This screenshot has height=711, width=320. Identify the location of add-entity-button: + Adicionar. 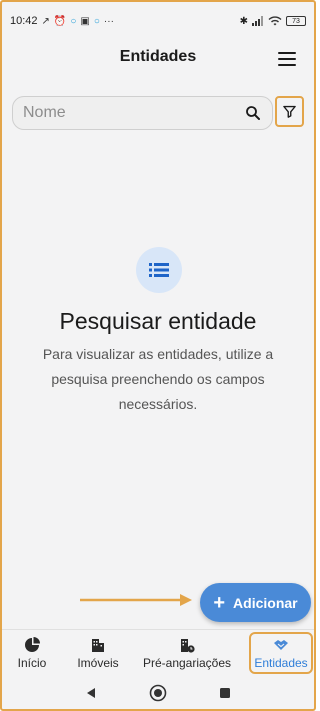
(255, 602).